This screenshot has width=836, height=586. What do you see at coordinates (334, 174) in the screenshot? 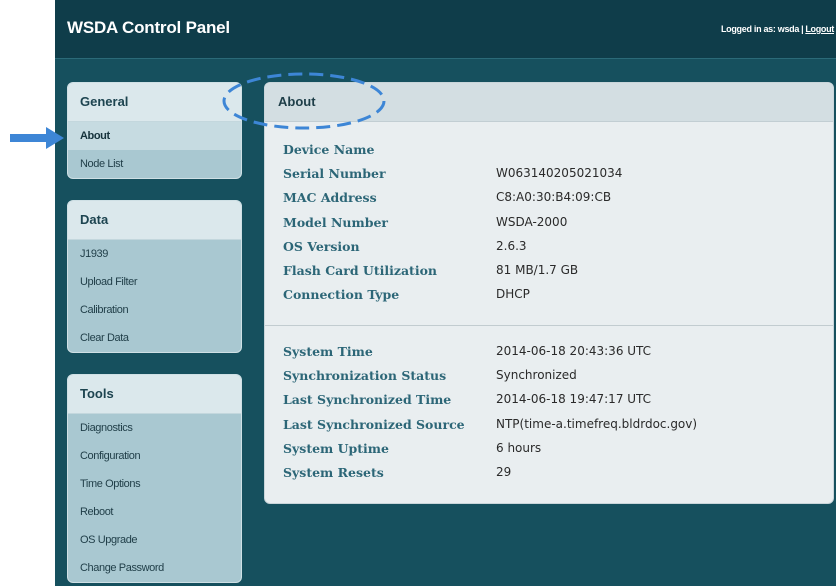
I see `info-label: Serial Number` at bounding box center [334, 174].